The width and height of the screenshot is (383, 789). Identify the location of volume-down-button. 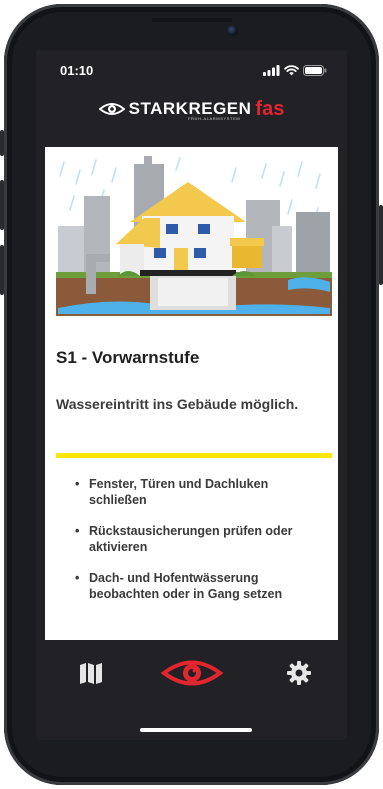
(2, 270).